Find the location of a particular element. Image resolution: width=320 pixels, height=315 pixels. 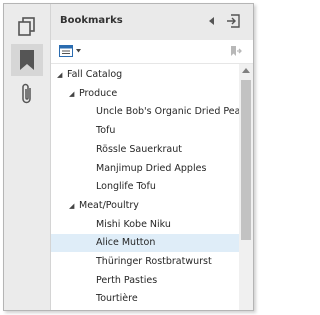

tree-item: Thüringer Rostbratwurst is located at coordinates (145, 262).